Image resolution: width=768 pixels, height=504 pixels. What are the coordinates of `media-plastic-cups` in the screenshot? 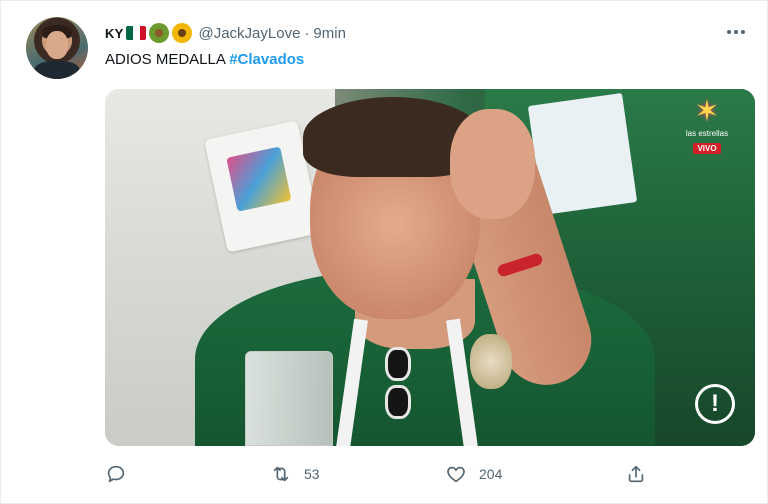 It's located at (289, 398).